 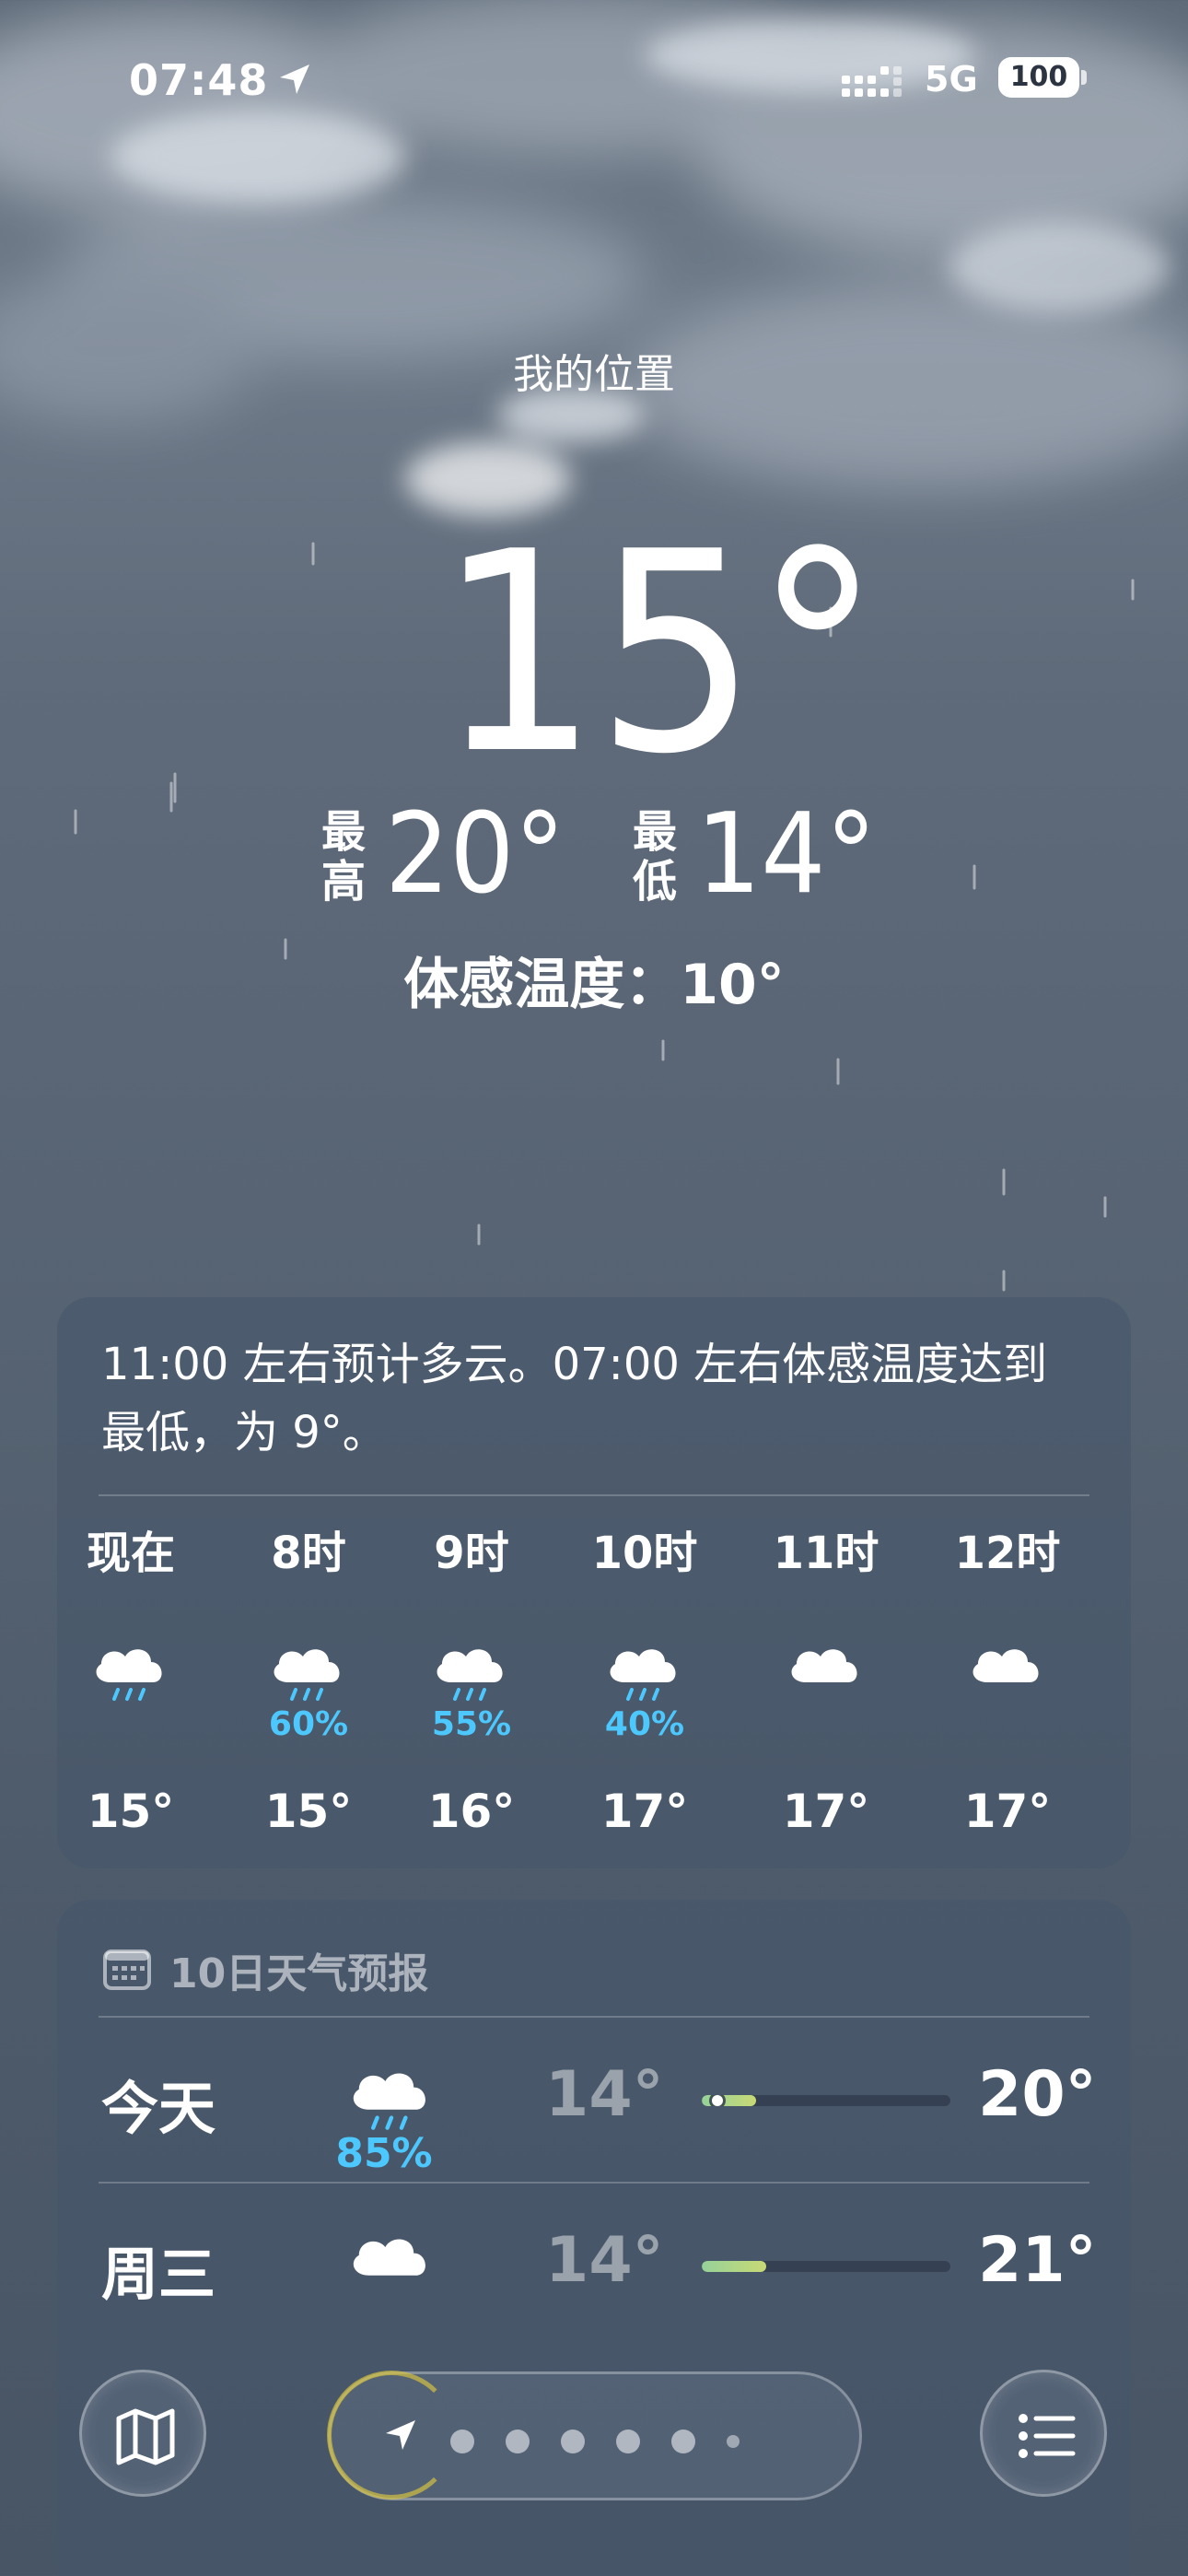 What do you see at coordinates (659, 653) in the screenshot?
I see `current-temperature: 15°` at bounding box center [659, 653].